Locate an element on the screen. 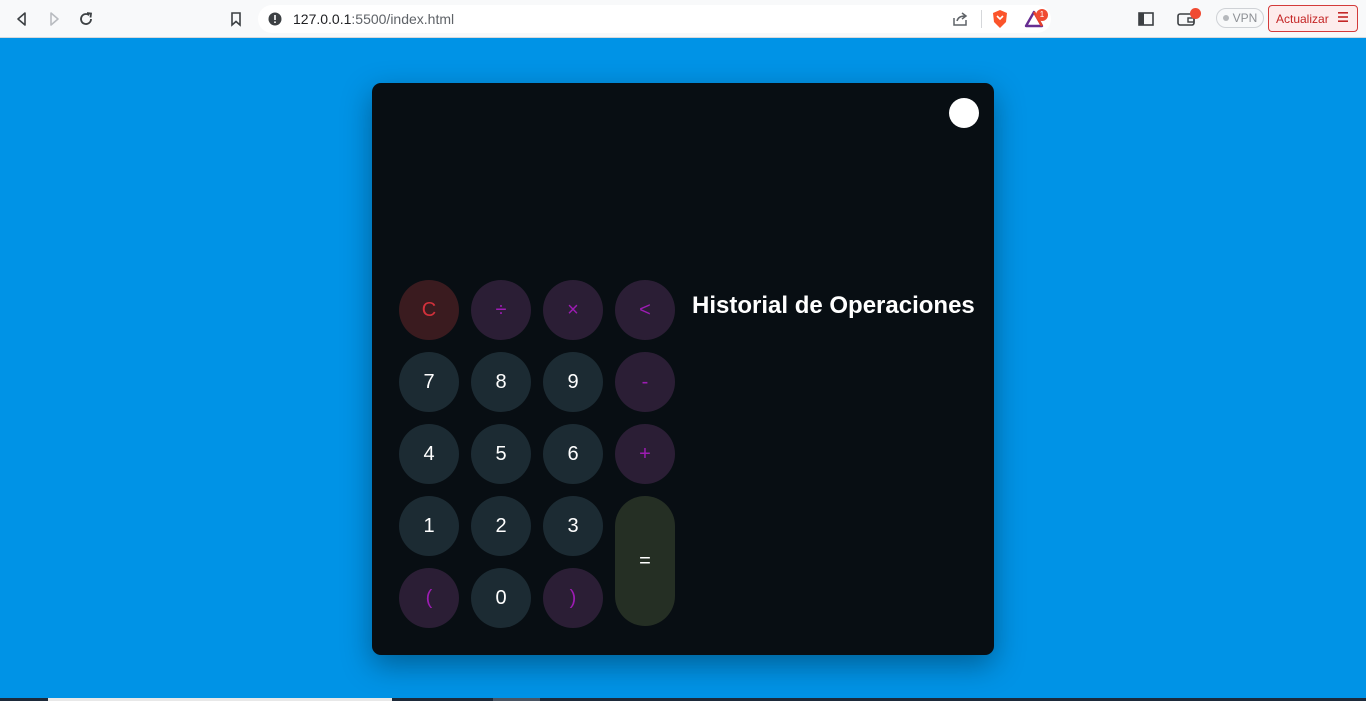  digit-2-button: 2 is located at coordinates (501, 526).